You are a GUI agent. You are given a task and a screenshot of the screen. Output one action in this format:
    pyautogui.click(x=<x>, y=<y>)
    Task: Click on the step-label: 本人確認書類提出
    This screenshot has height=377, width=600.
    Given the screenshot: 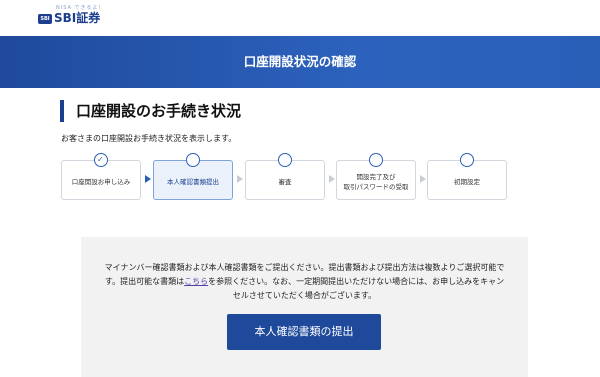 What is the action you would take?
    pyautogui.click(x=193, y=182)
    